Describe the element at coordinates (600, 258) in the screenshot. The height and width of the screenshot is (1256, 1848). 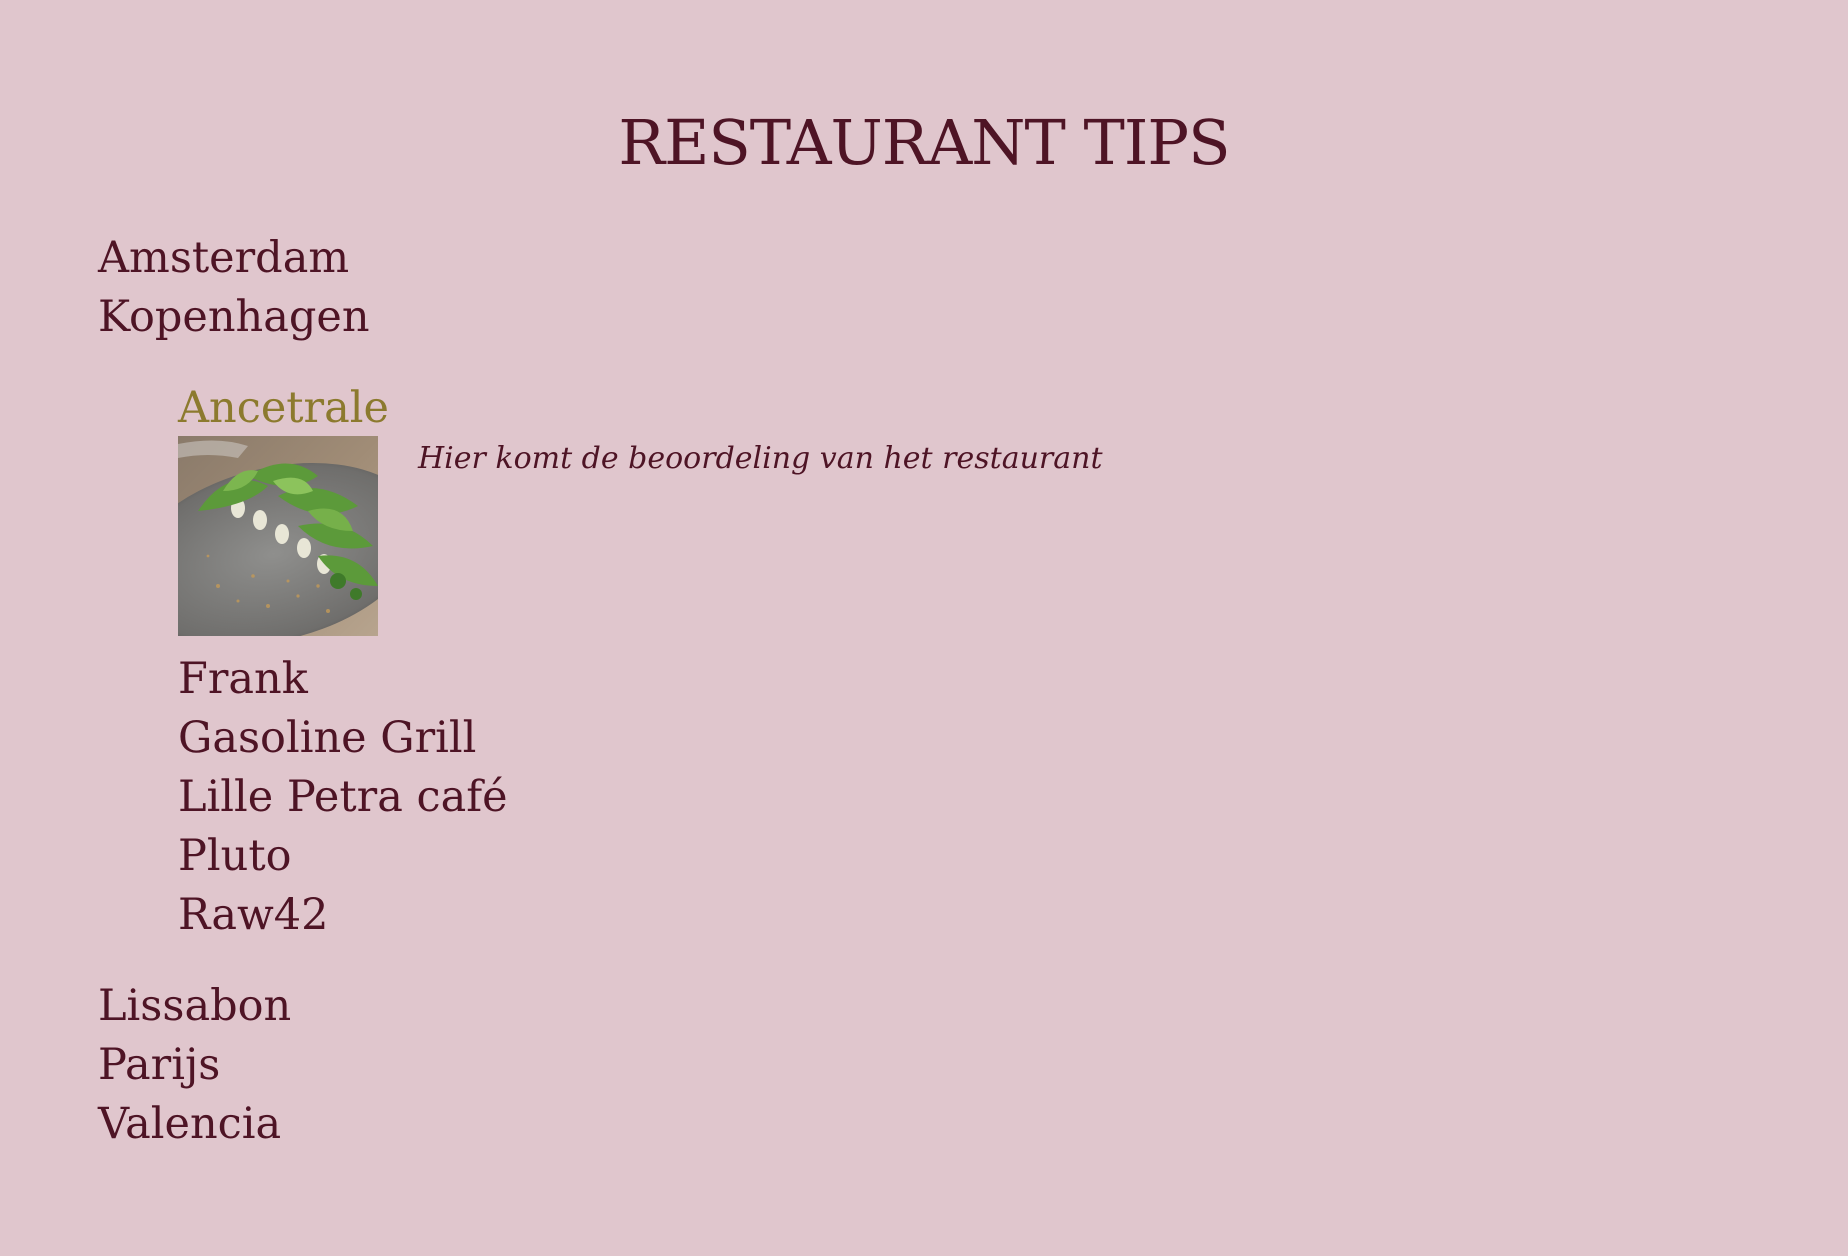
I see `city-item-amsterdam: Amsterdam` at that location.